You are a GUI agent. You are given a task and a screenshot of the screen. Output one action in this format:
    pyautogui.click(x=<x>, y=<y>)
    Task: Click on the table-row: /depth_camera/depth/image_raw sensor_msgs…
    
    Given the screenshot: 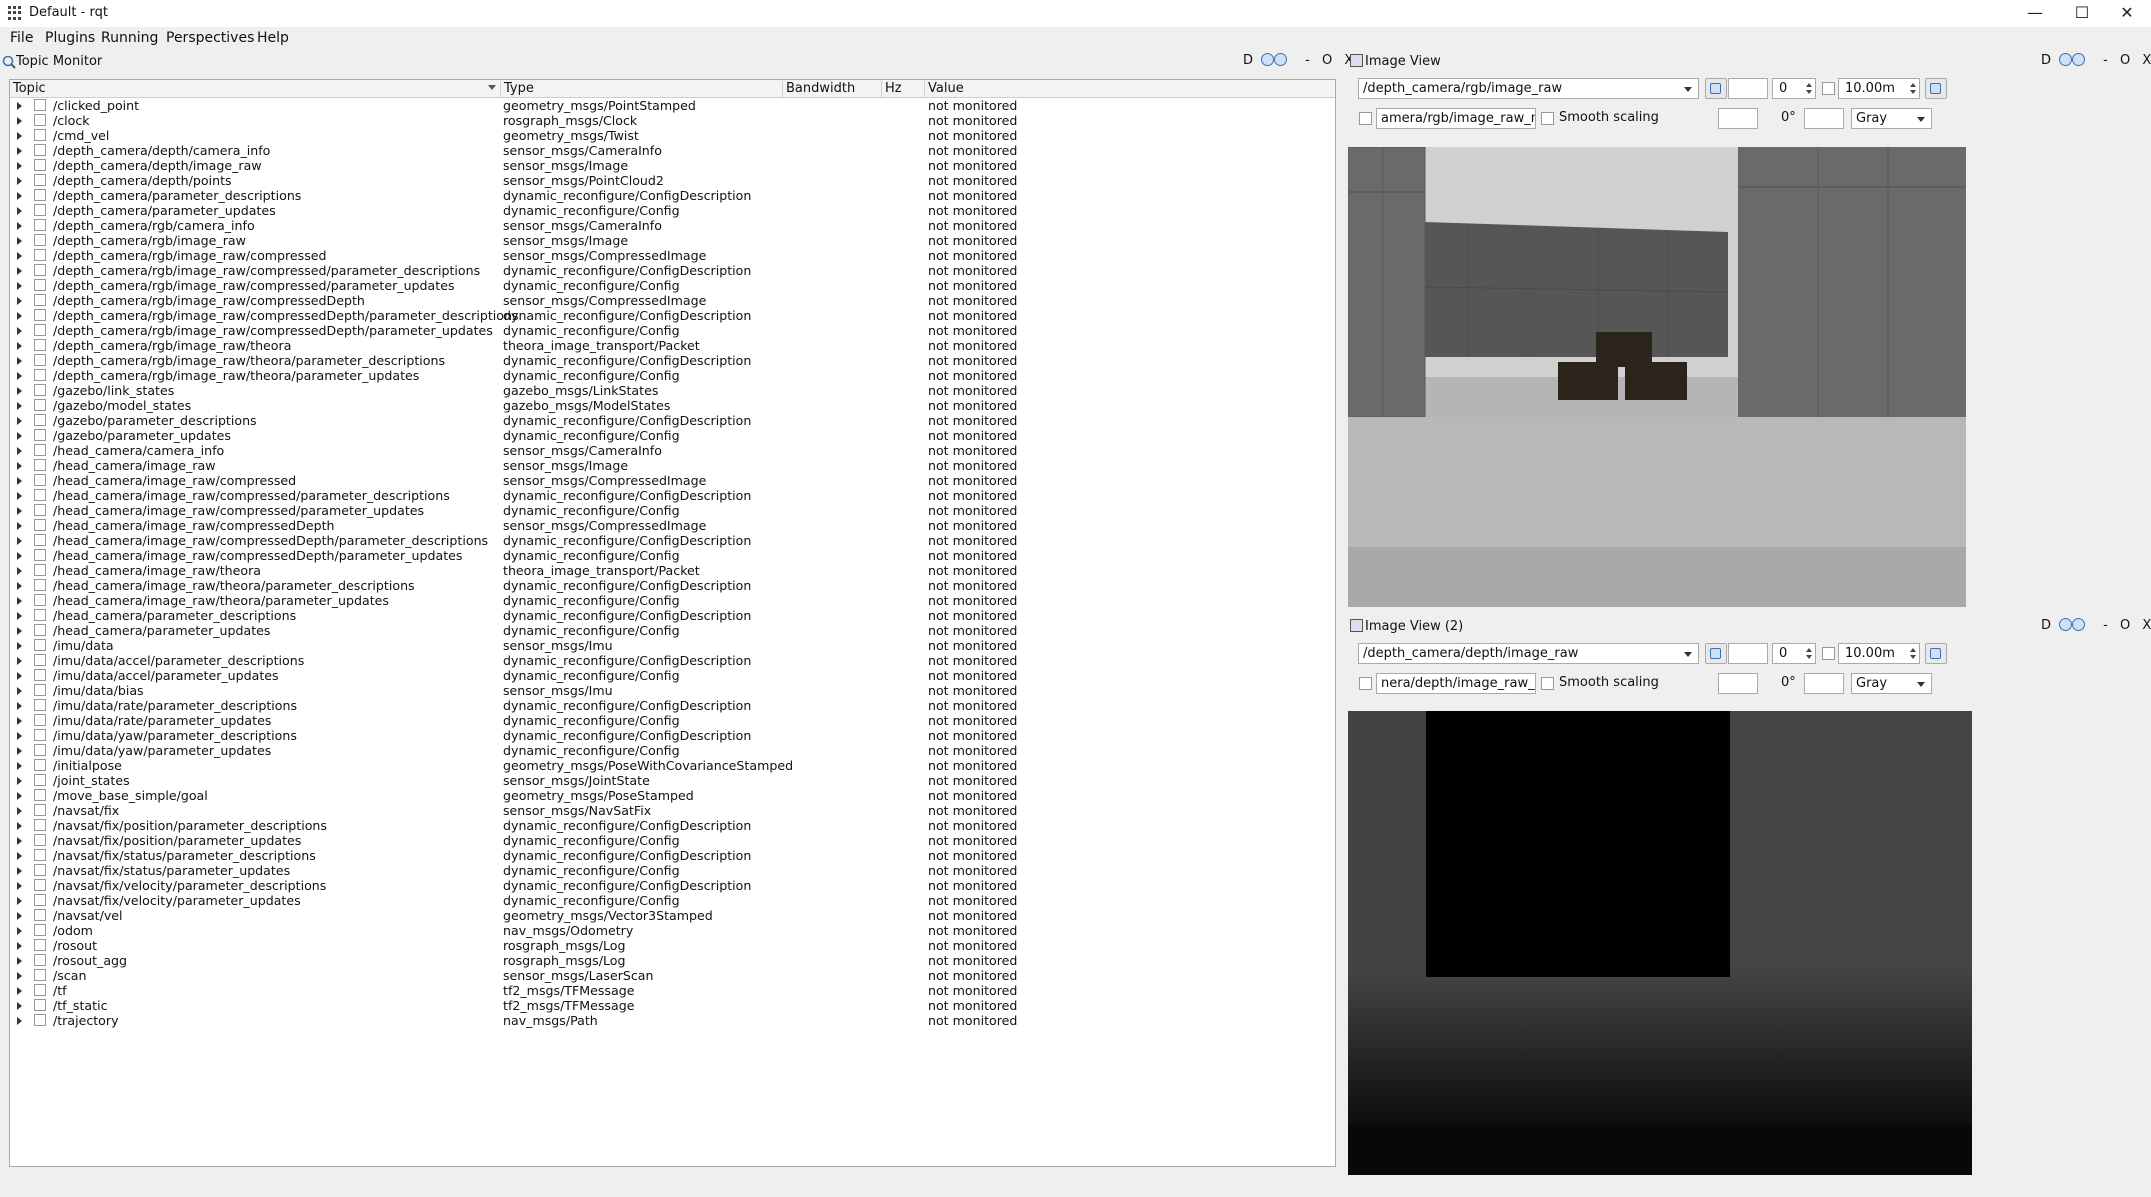 What is the action you would take?
    pyautogui.click(x=672, y=165)
    